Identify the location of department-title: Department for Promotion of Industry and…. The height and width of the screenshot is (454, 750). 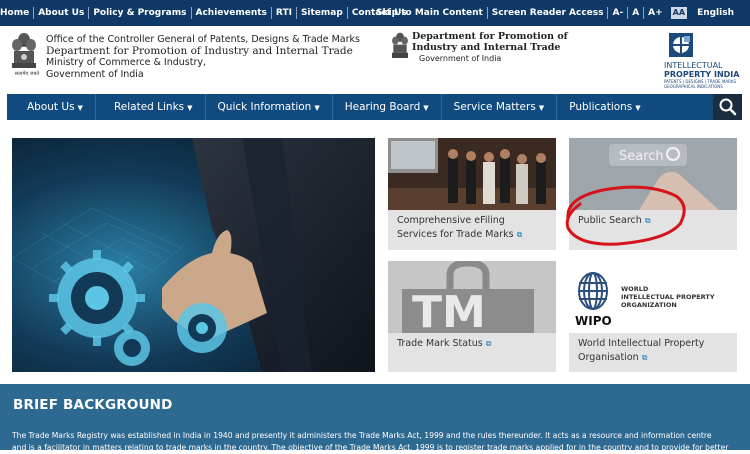
(199, 50).